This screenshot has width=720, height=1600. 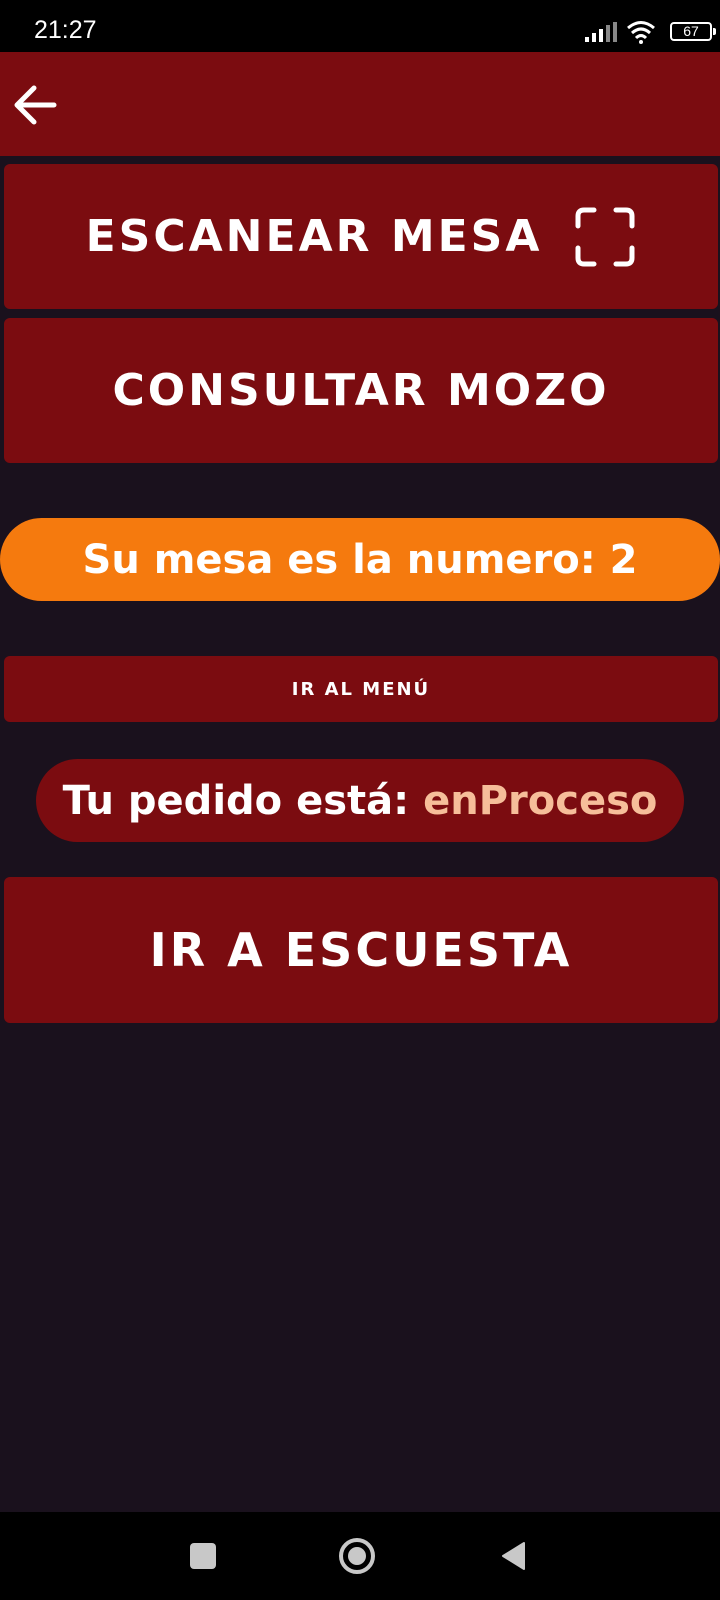 I want to click on system-nav-bar, so click(x=360, y=1556).